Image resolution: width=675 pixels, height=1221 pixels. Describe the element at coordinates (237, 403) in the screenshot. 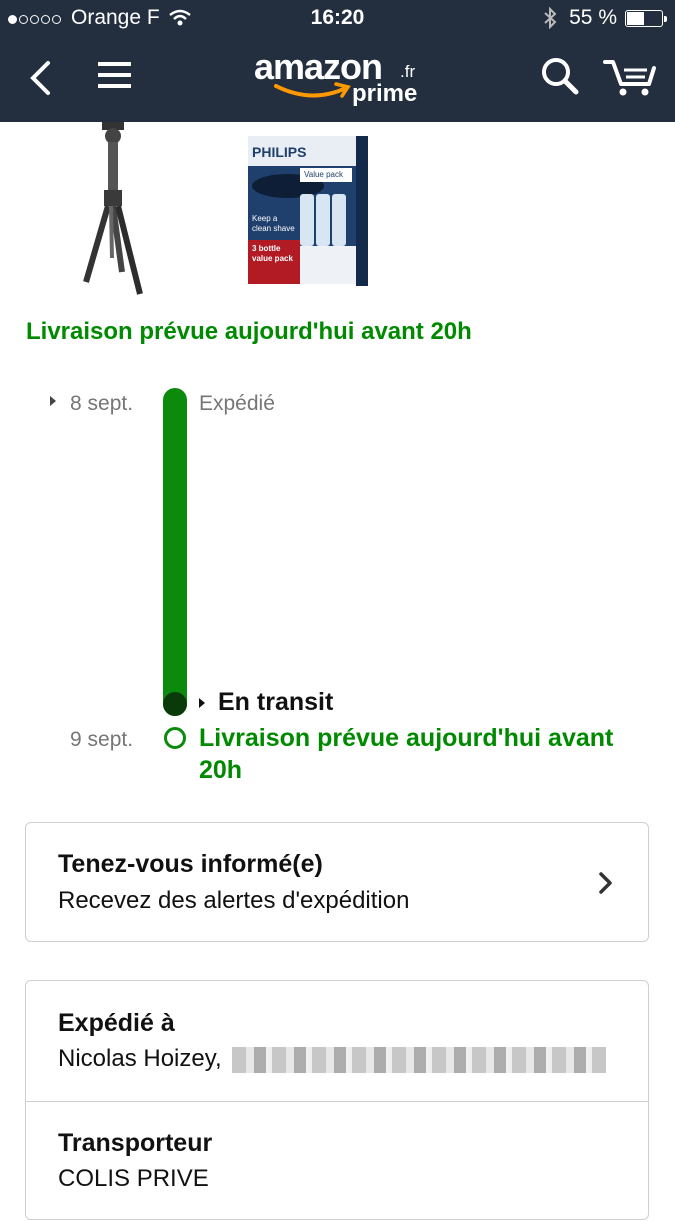

I see `timeline-step-shipped: Expédié` at that location.